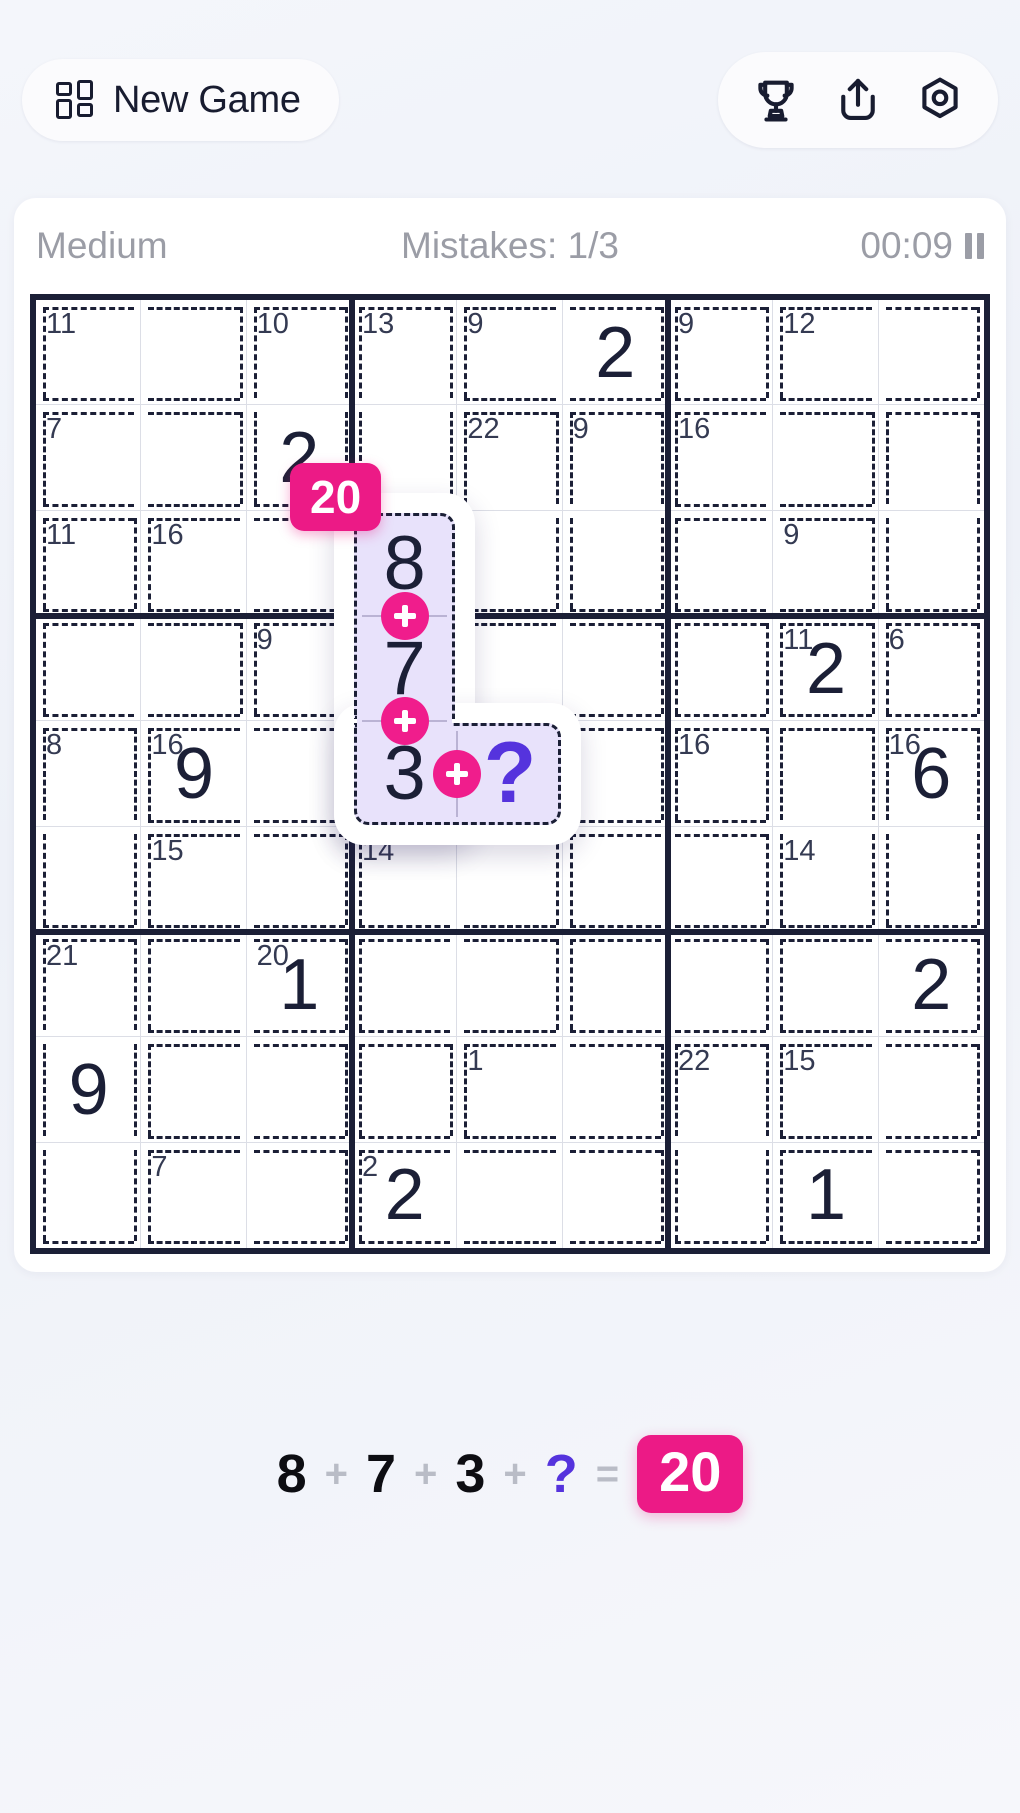  I want to click on equation-operator-2: +, so click(426, 1473).